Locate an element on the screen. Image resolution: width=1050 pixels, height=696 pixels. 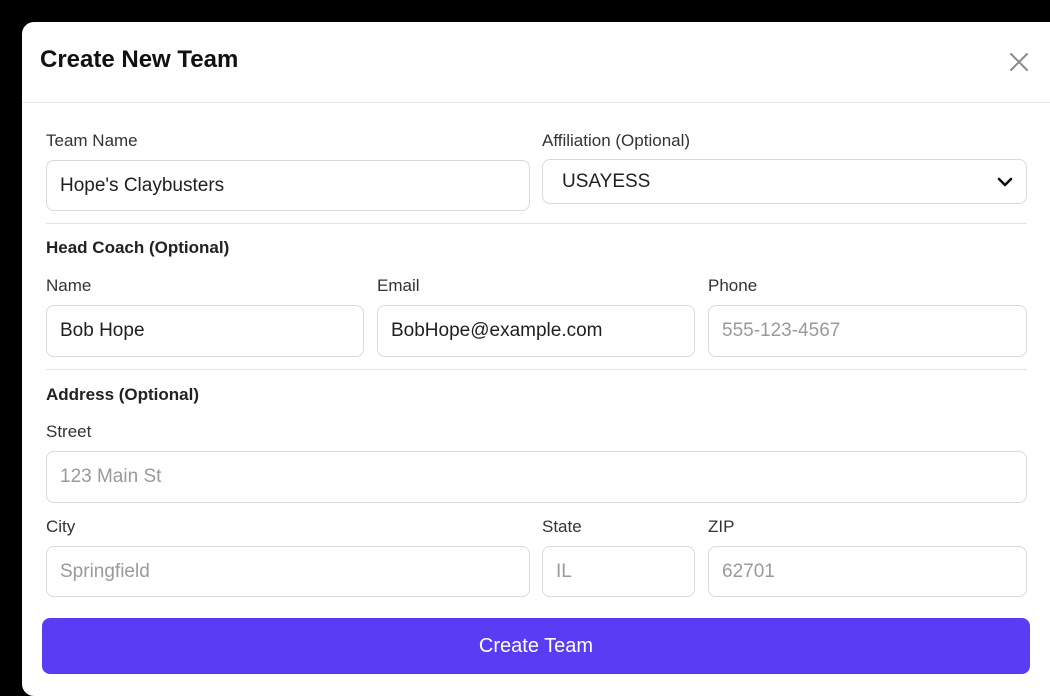
coach-name-label: Name is located at coordinates (69, 285).